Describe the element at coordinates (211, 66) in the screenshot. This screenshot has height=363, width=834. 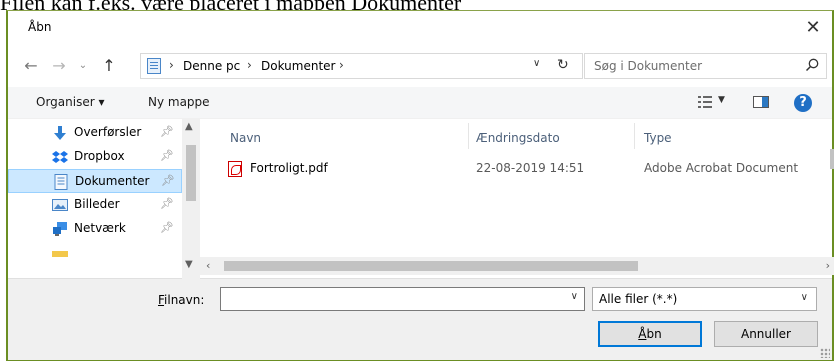
I see `breadcrumb-this-pc: Denne pc` at that location.